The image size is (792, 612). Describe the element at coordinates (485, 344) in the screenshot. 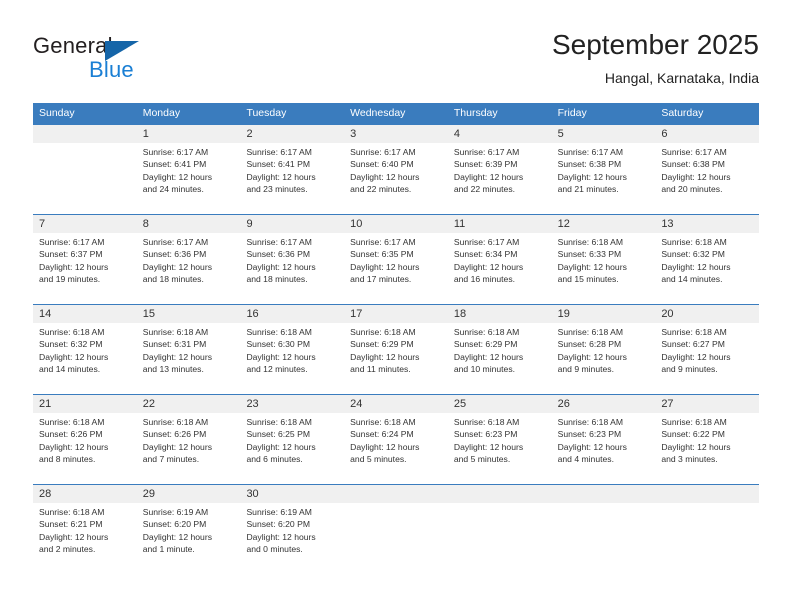

I see `sunset-text: Sunset: 6:29 PM` at that location.